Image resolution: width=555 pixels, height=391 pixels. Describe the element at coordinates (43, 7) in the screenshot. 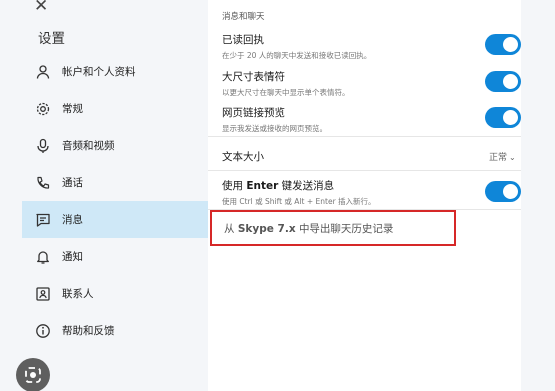

I see `close-icon: ✕` at that location.